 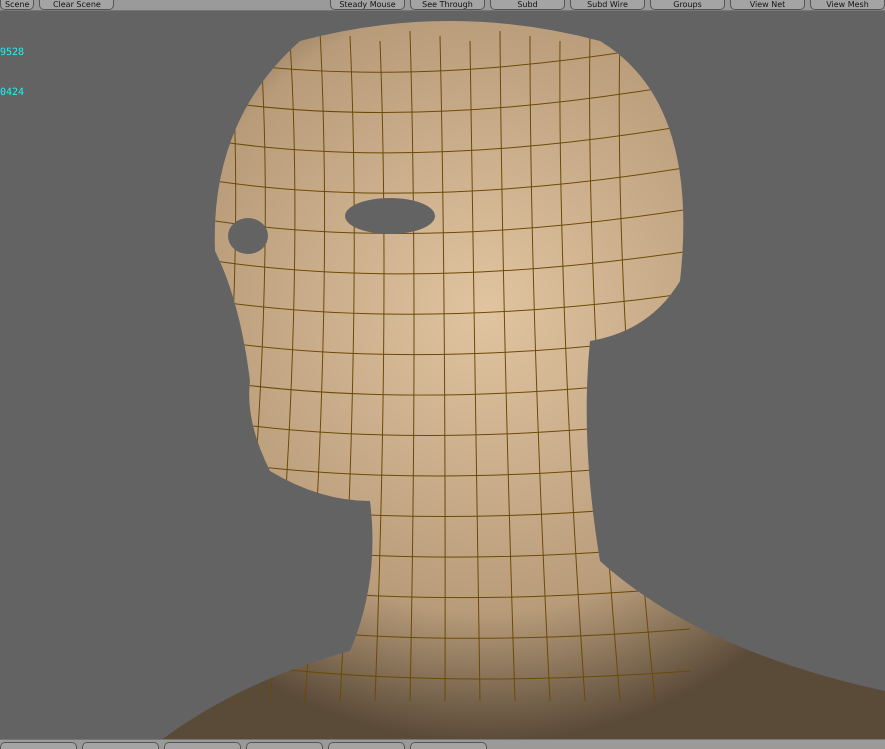 I want to click on toolbar-button: Steady Mouse, so click(x=367, y=5).